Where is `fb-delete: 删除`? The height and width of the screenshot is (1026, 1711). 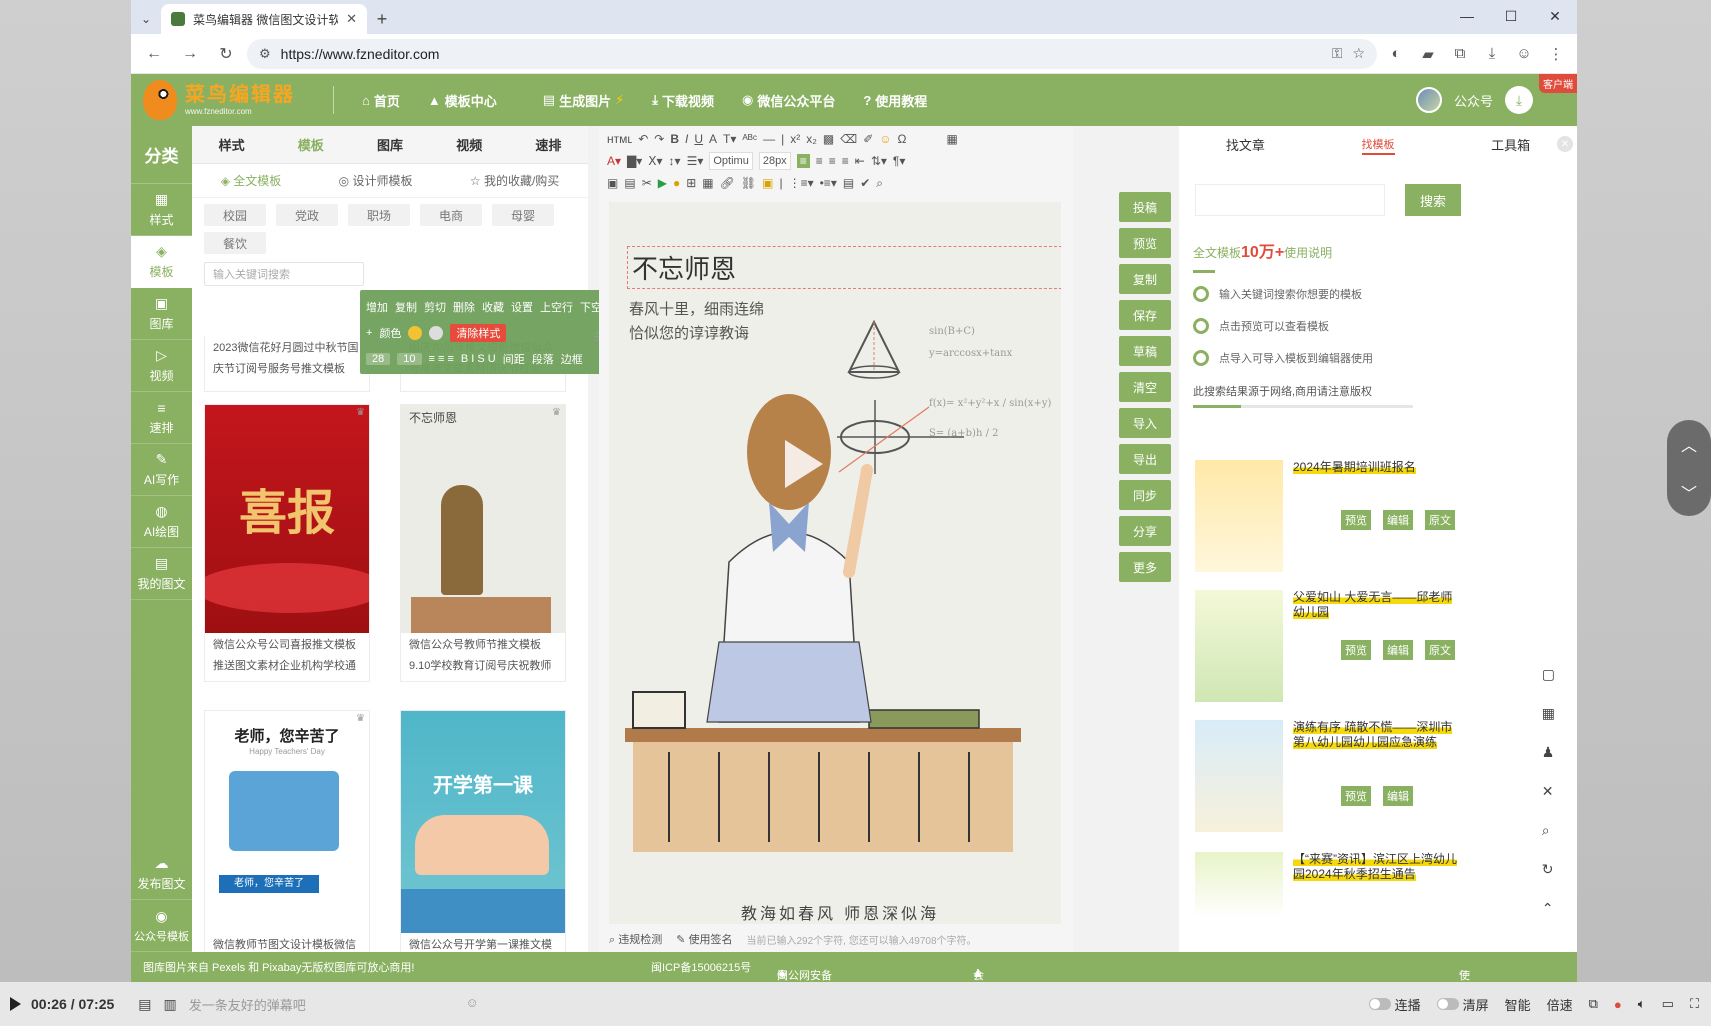 fb-delete: 删除 is located at coordinates (464, 307).